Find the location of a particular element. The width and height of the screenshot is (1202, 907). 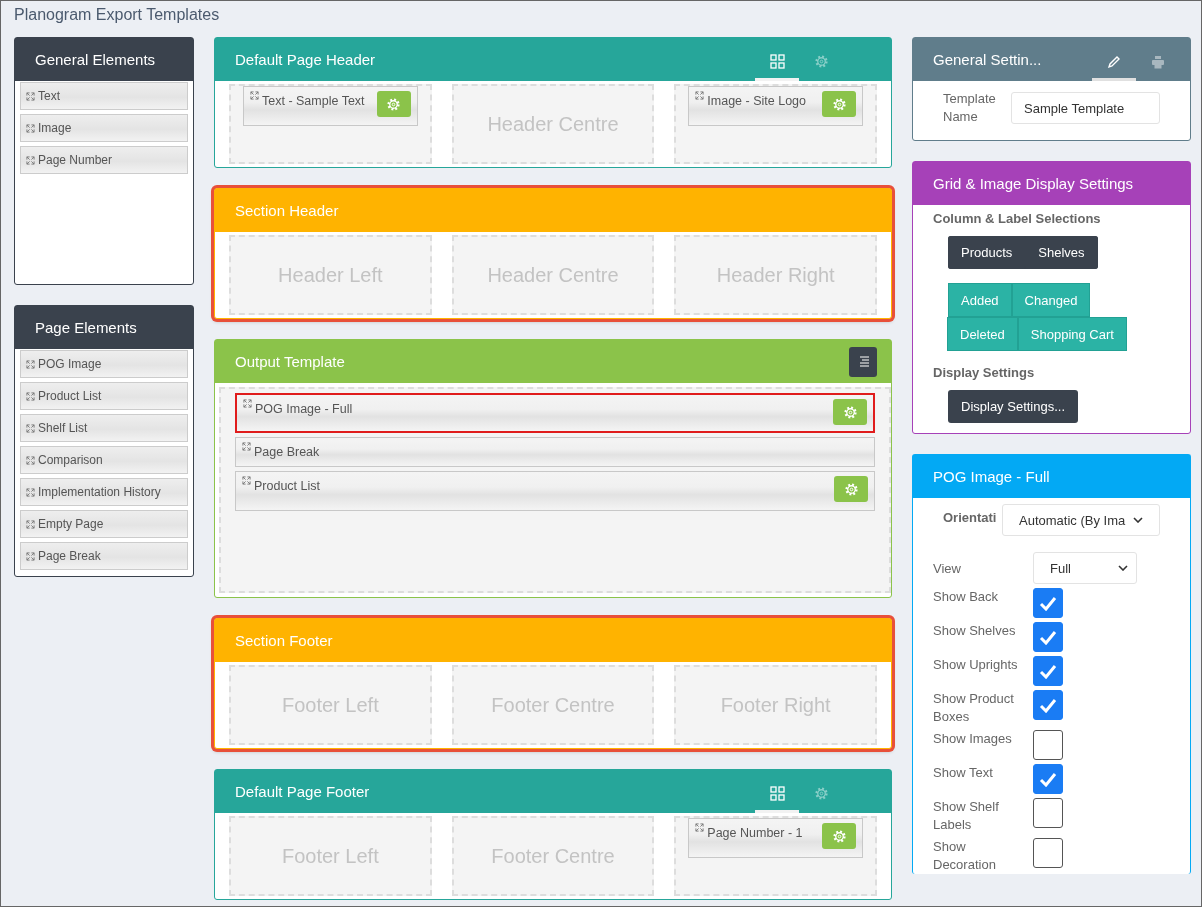

item-label: Shelf List is located at coordinates (63, 428).